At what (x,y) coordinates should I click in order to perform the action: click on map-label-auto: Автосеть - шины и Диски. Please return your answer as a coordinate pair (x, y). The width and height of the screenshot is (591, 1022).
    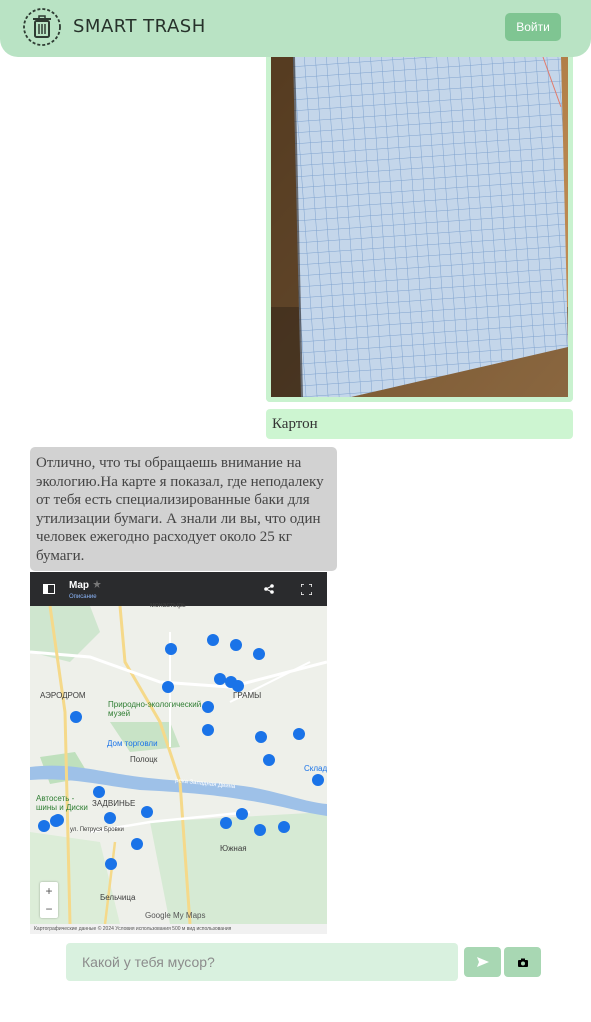
    Looking at the image, I should click on (62, 803).